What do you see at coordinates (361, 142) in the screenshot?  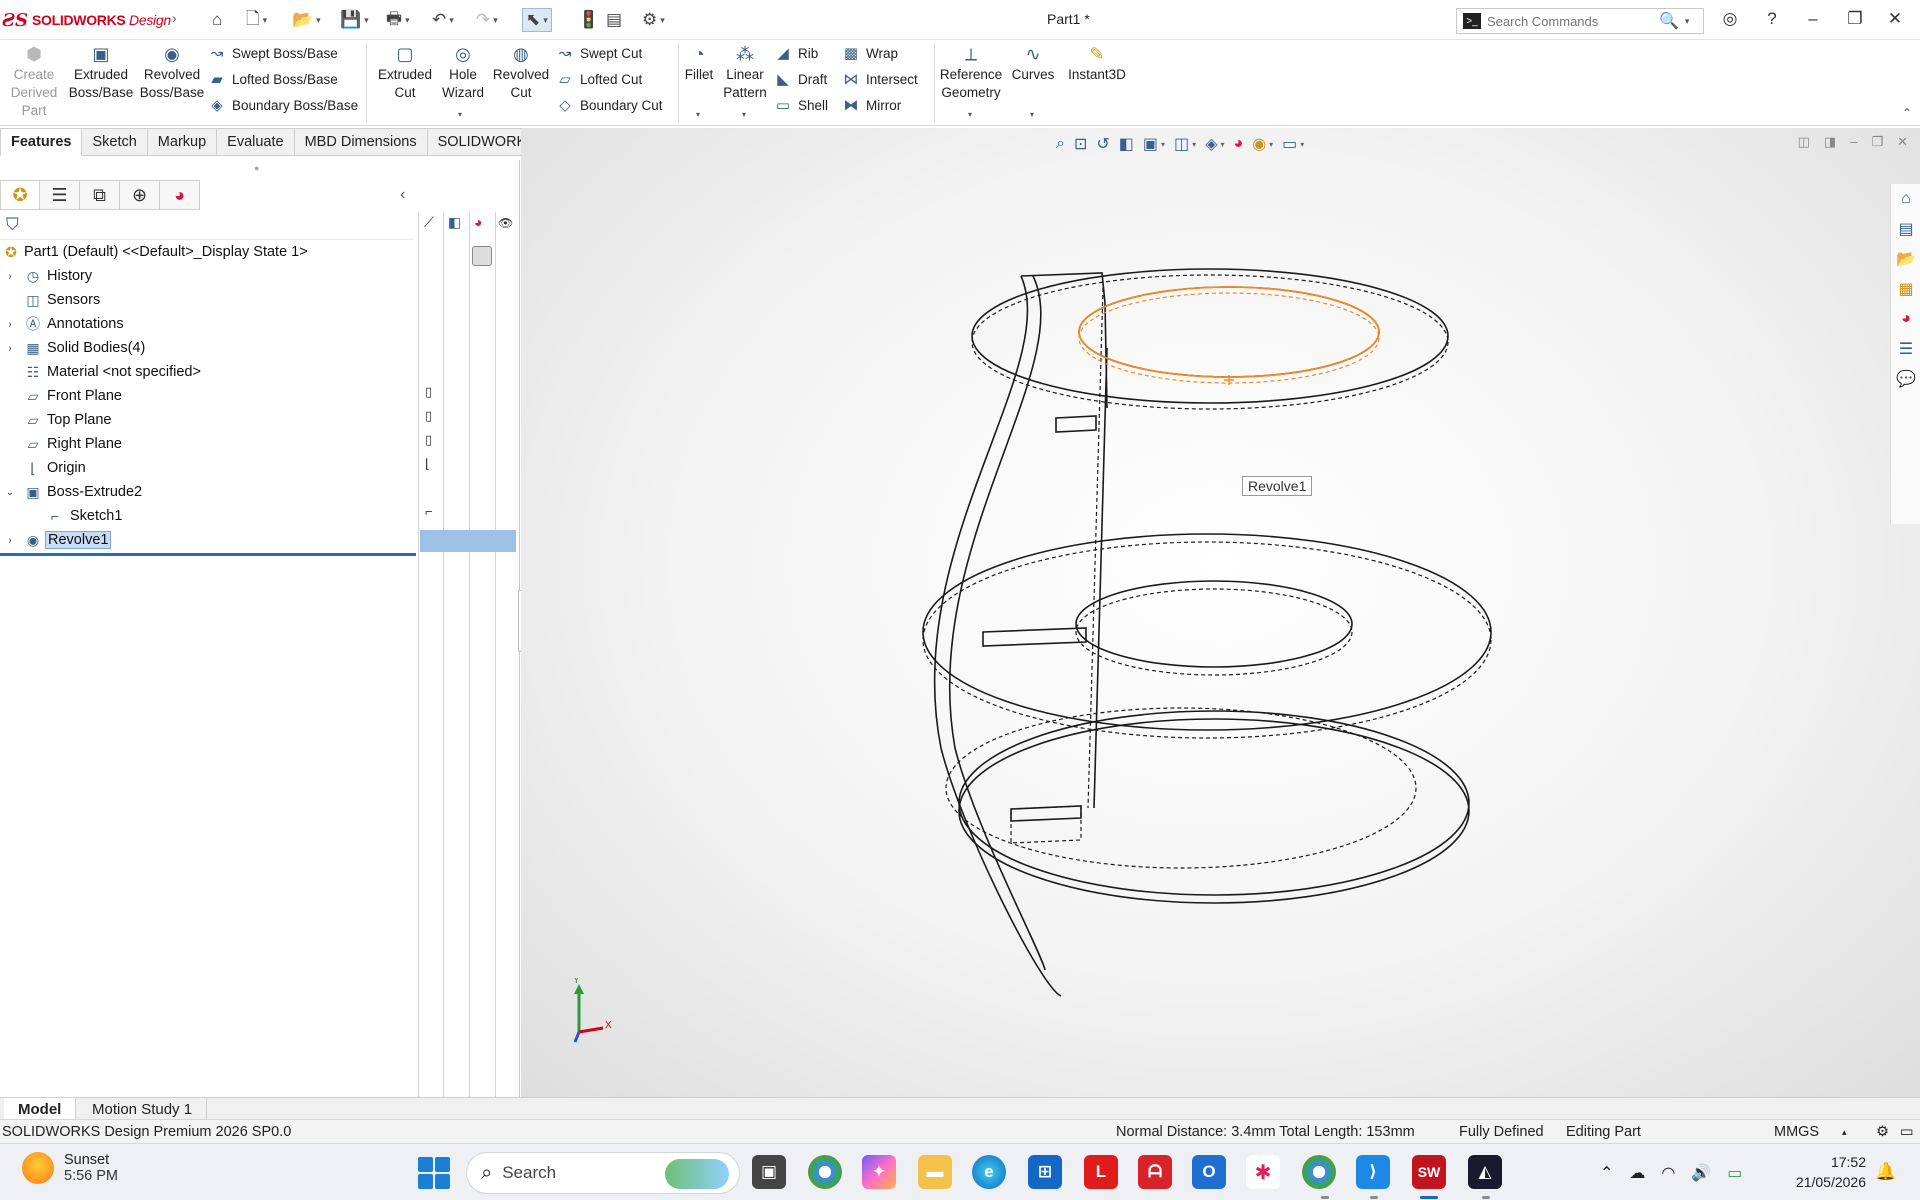 I see `tab-mbd-dimensions: MBD Dimensions` at bounding box center [361, 142].